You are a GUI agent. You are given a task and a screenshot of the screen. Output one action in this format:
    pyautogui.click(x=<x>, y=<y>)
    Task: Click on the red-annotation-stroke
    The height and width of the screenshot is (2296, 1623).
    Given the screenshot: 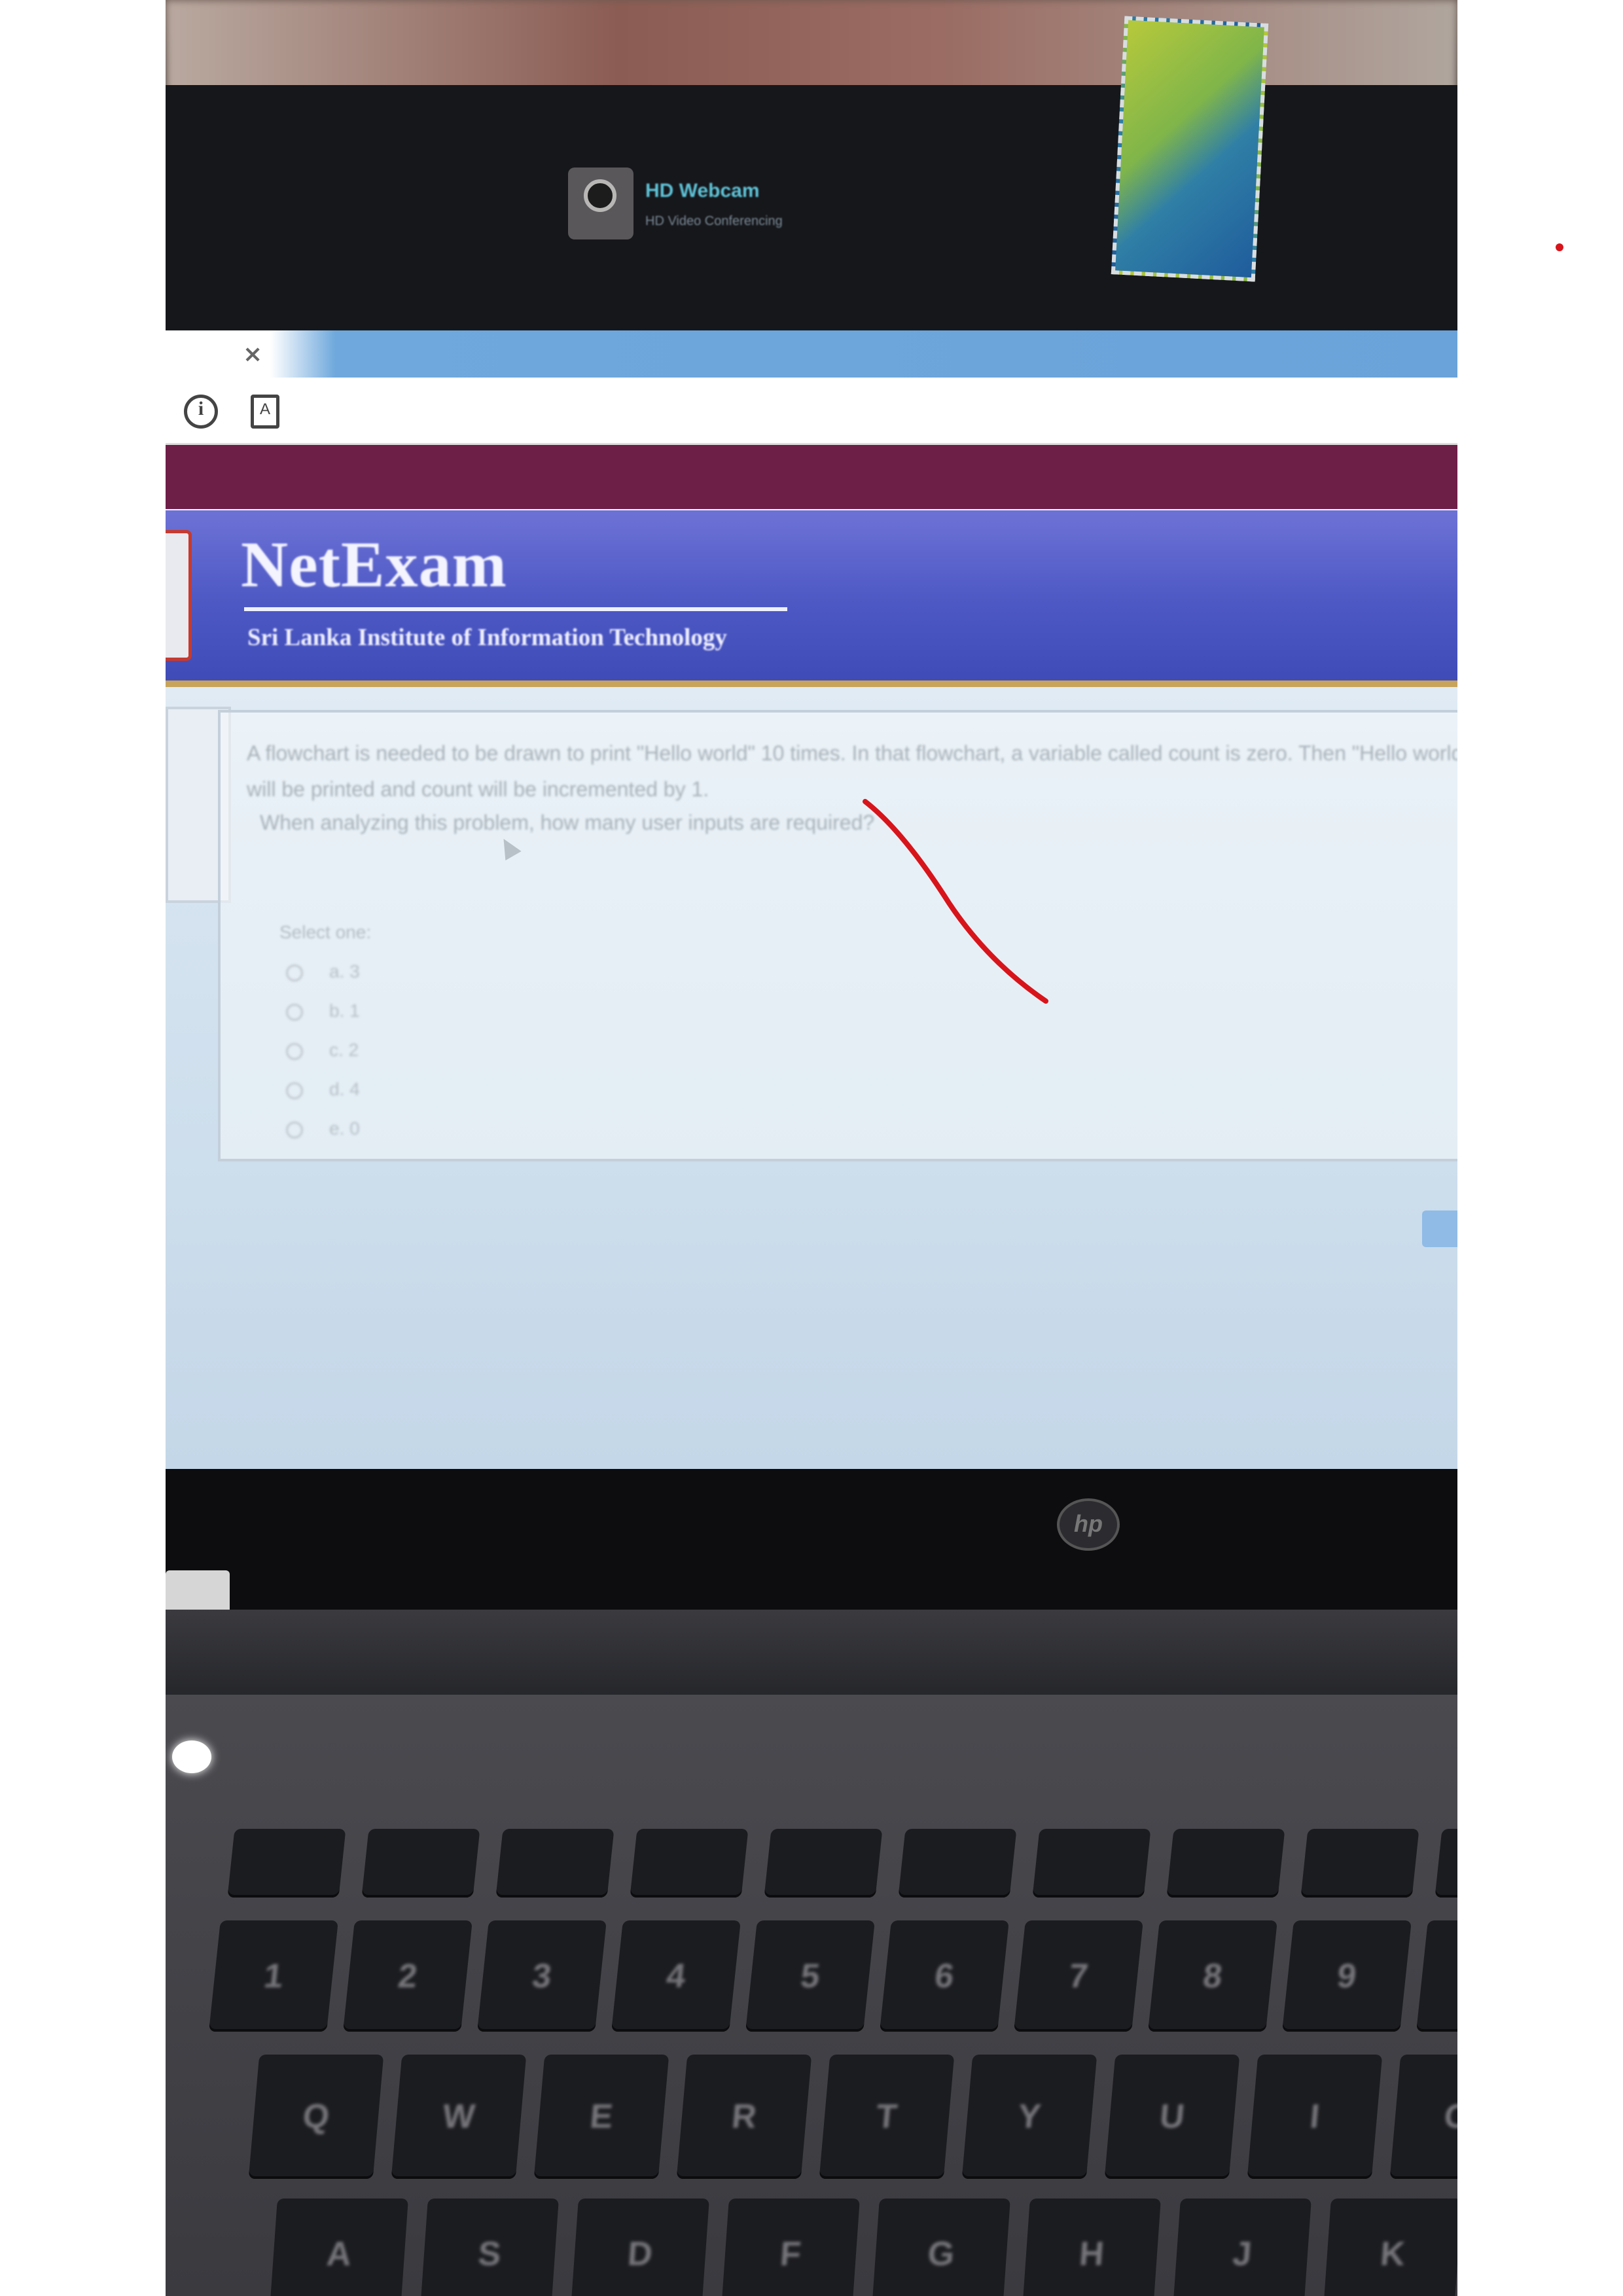 What is the action you would take?
    pyautogui.click(x=955, y=902)
    